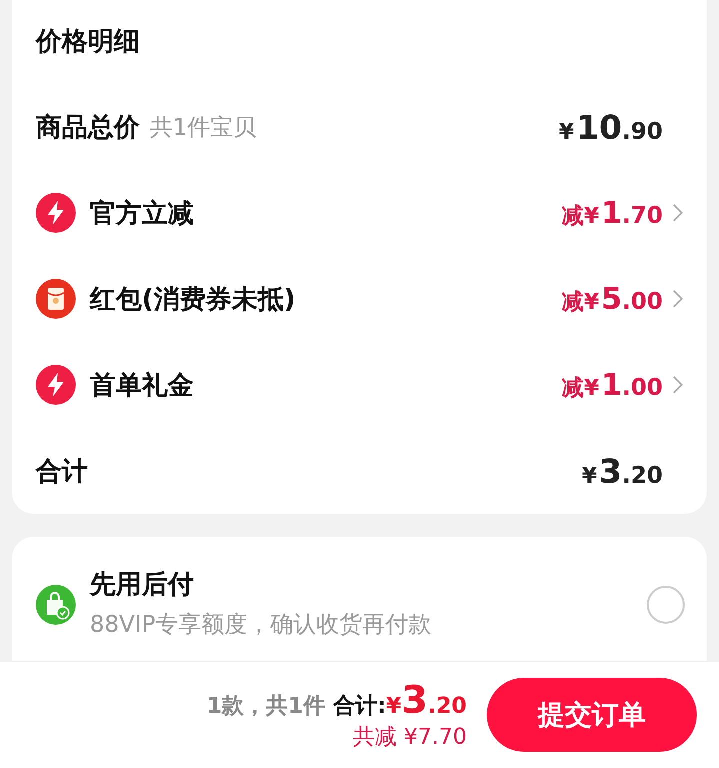 The image size is (719, 768). What do you see at coordinates (592, 715) in the screenshot?
I see `submit-button: 提交订单` at bounding box center [592, 715].